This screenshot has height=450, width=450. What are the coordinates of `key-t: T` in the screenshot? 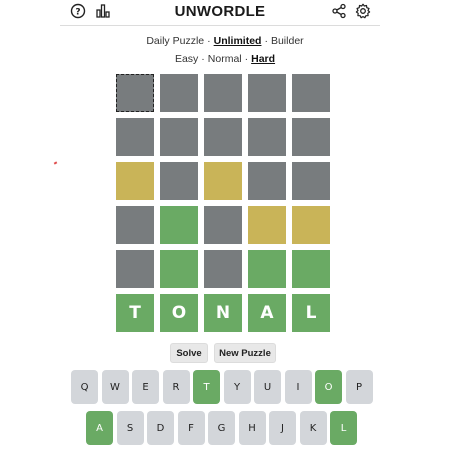 It's located at (206, 387).